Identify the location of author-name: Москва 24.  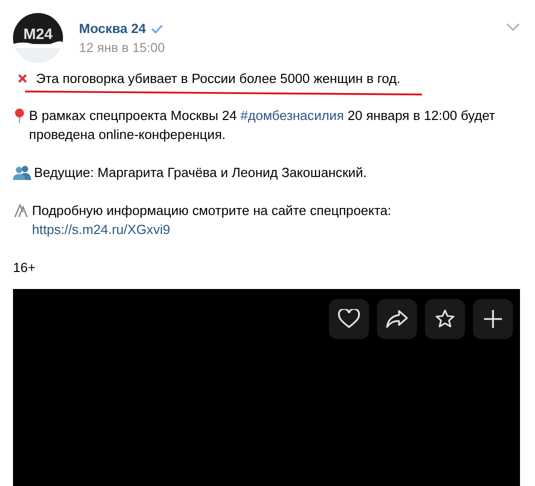
(112, 28).